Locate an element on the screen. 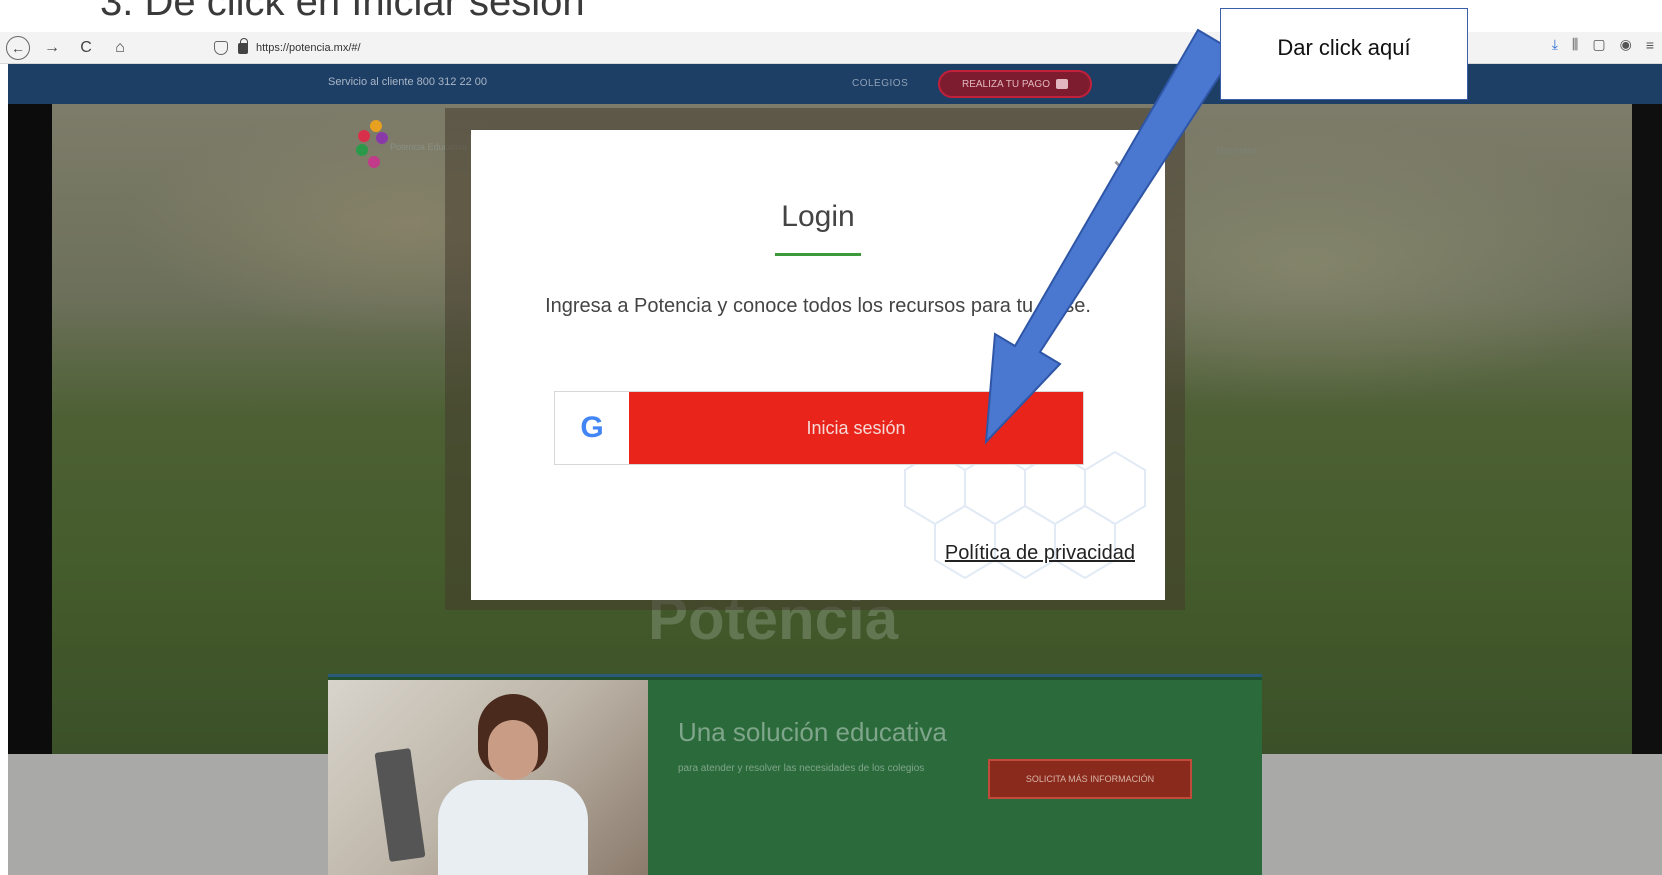 Image resolution: width=1662 pixels, height=875 pixels. sidebar-icon: ▢ is located at coordinates (1598, 44).